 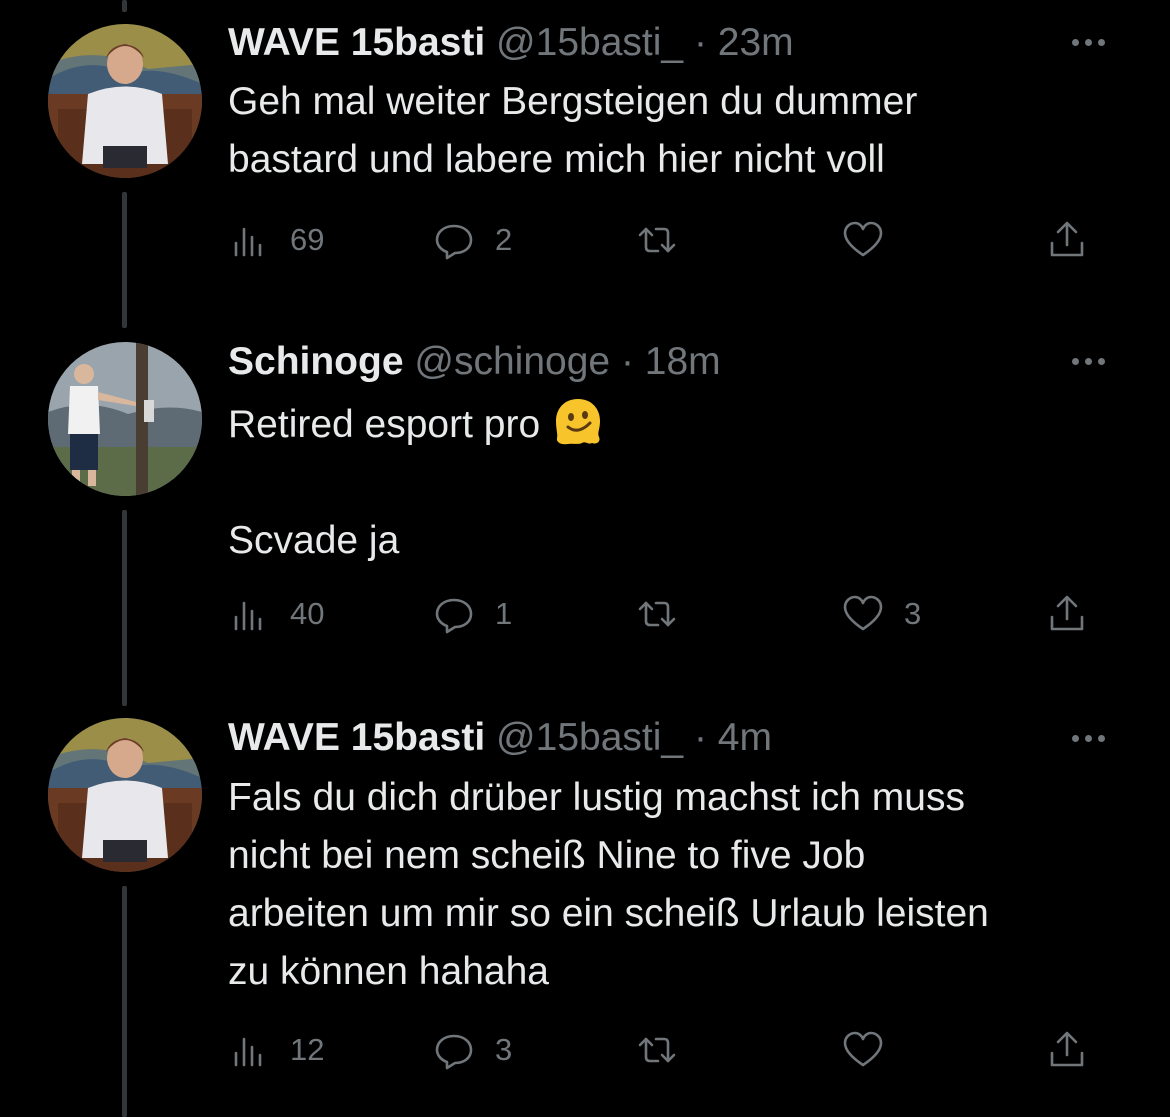 I want to click on reply-count: 2, so click(x=504, y=239).